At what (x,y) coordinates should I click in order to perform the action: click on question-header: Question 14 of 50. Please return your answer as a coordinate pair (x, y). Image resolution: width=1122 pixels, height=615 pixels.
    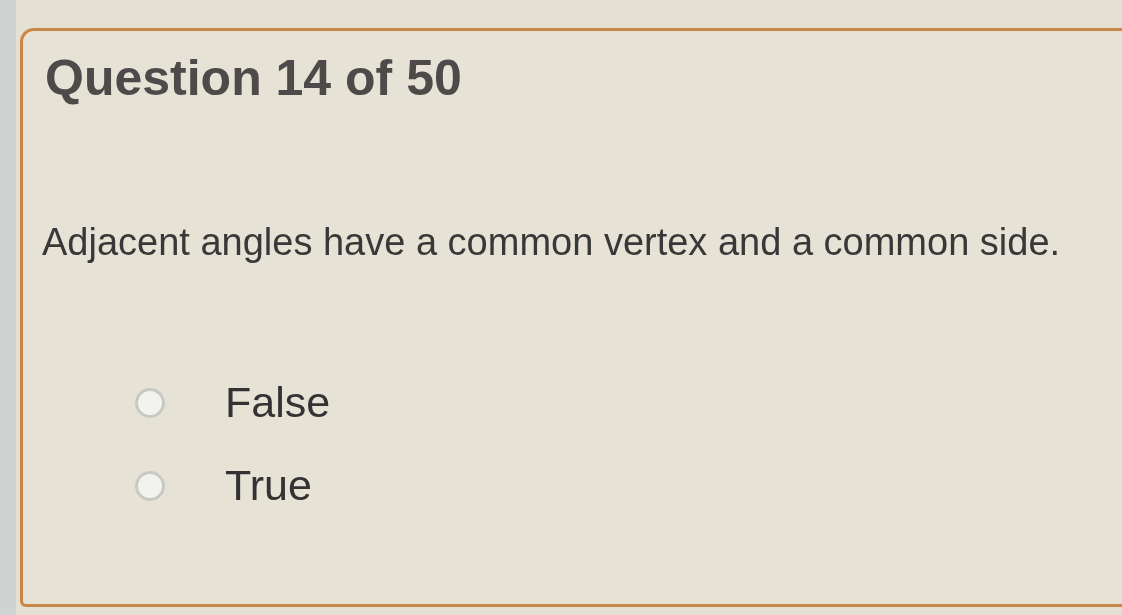
    Looking at the image, I should click on (253, 78).